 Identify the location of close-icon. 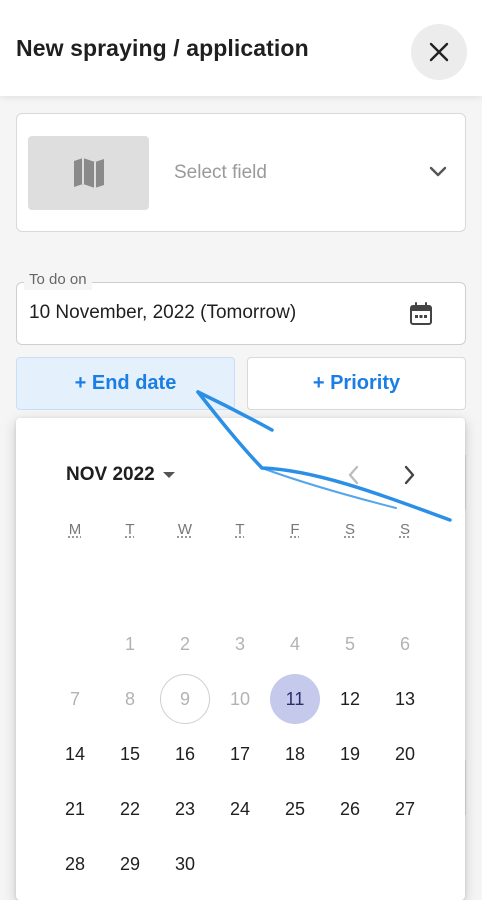
(439, 52).